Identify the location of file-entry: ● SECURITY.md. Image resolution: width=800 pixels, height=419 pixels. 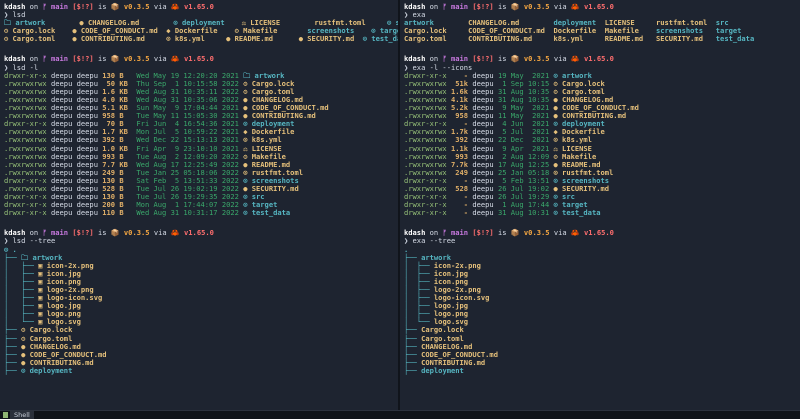
(314, 39).